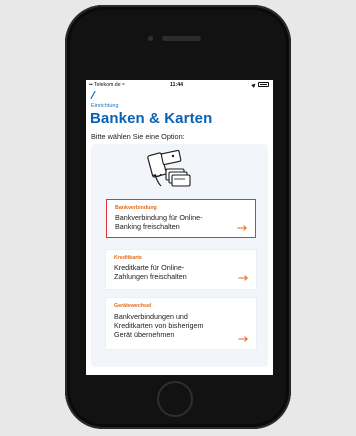 Image resolution: width=356 pixels, height=436 pixels. I want to click on page-subtitle: Bitte wählen Sie eine Option:, so click(138, 136).